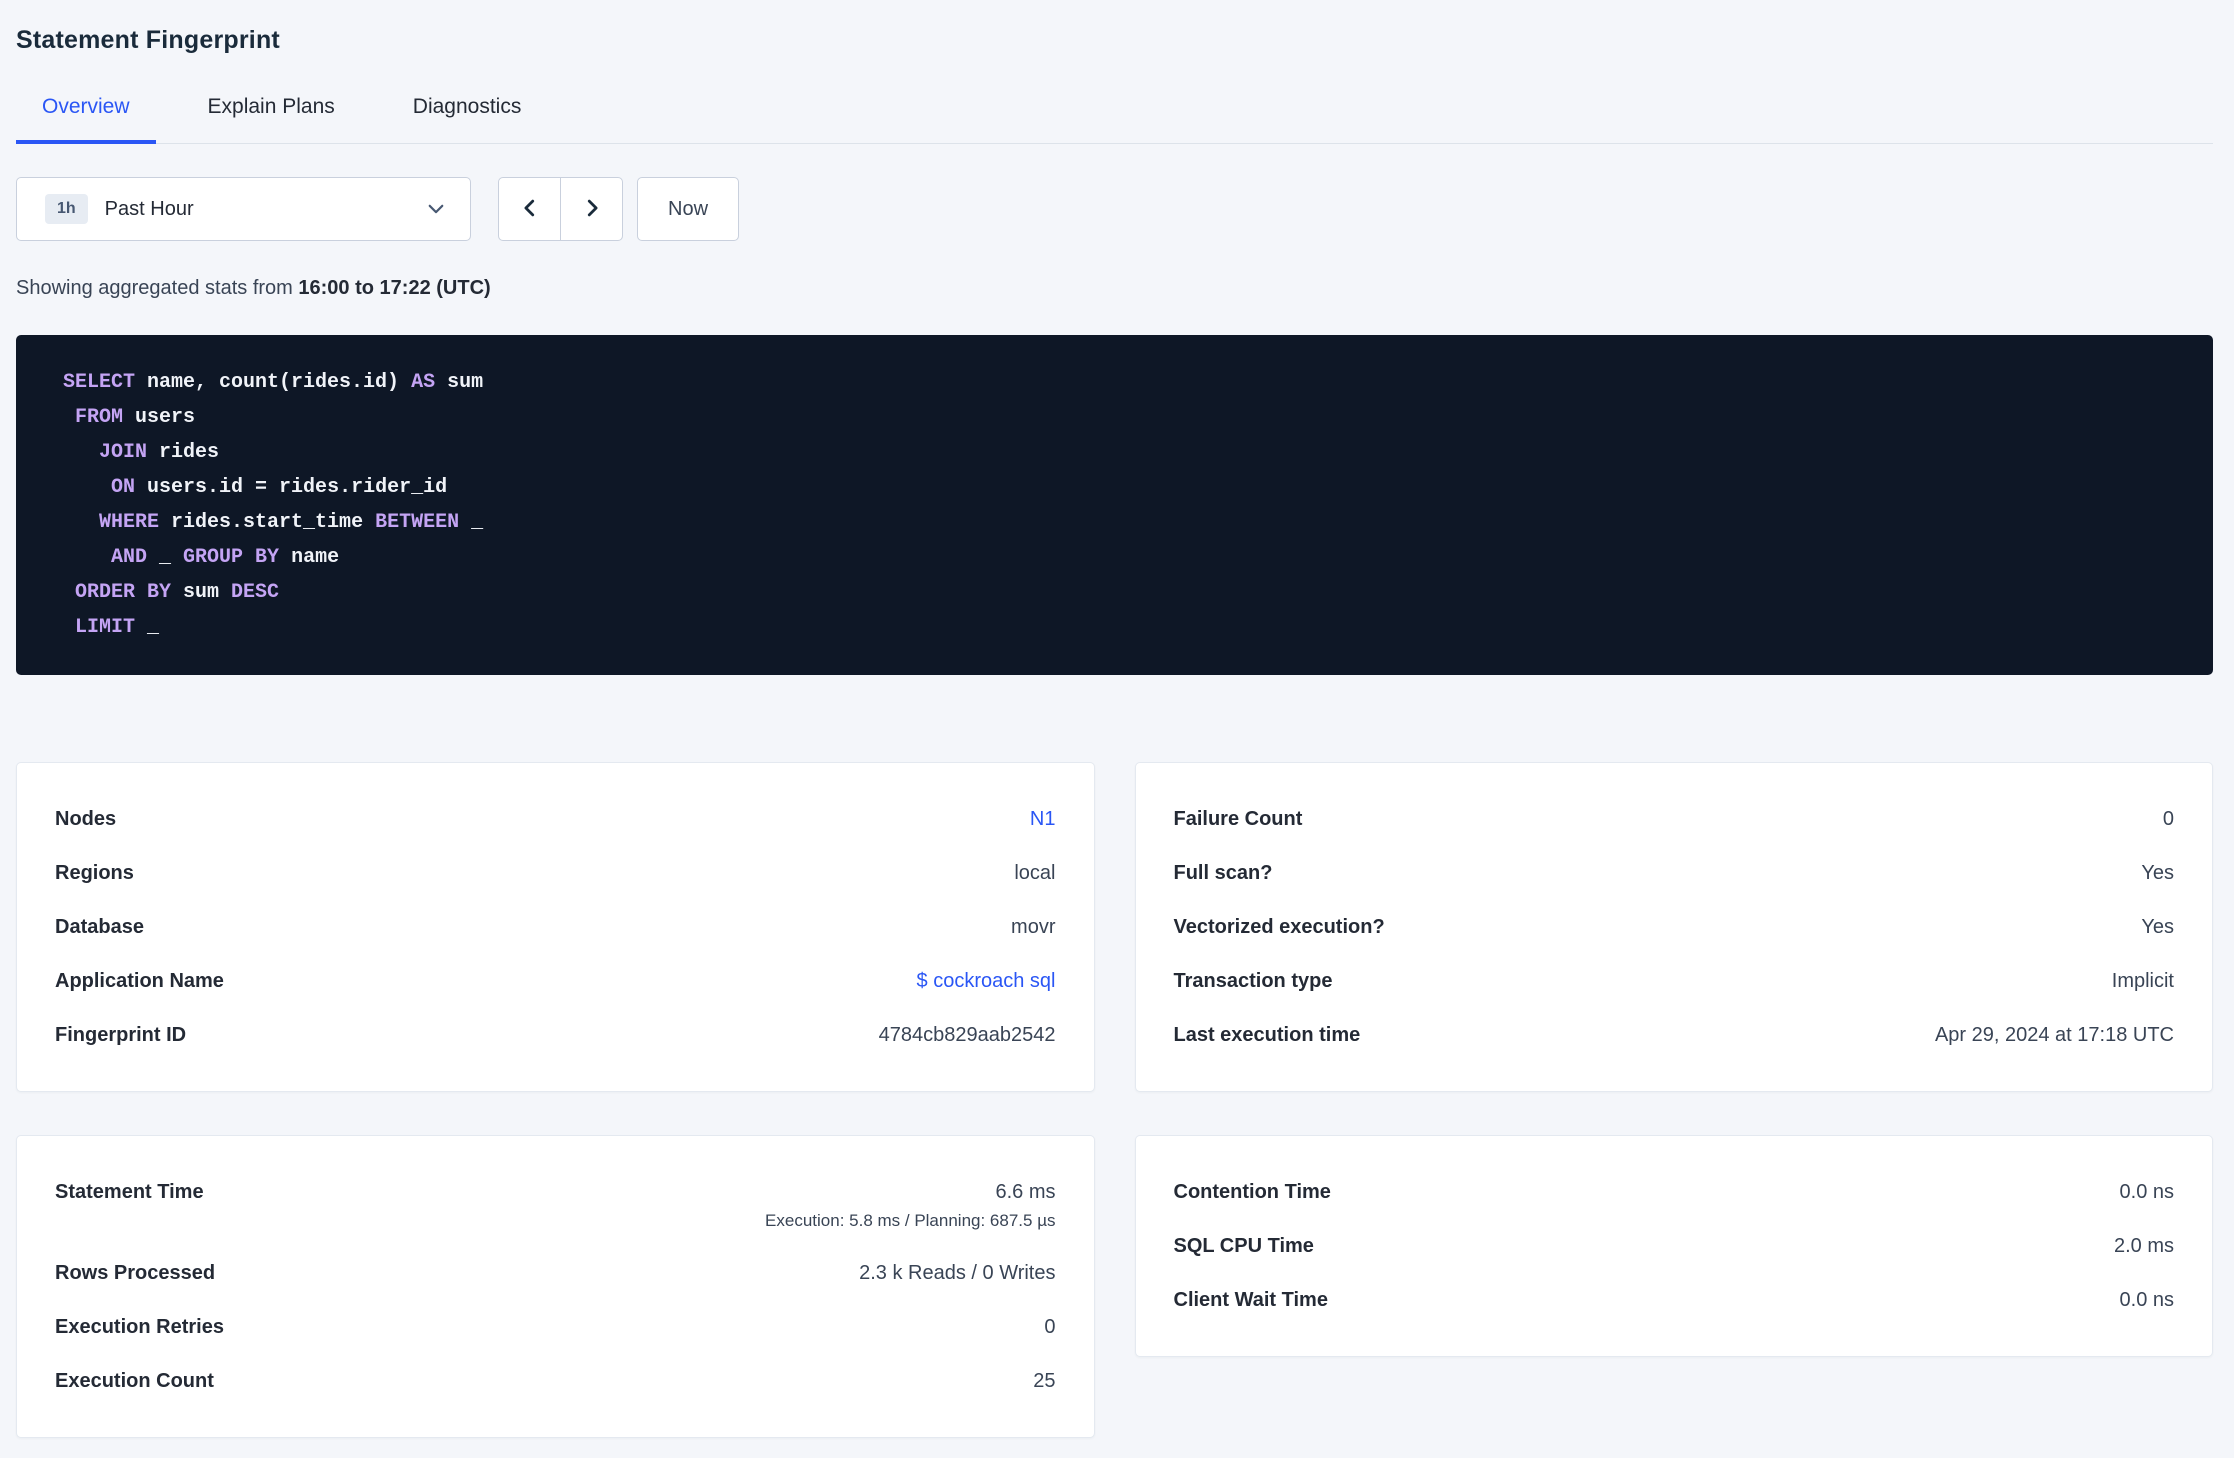 The height and width of the screenshot is (1458, 2234). What do you see at coordinates (555, 1035) in the screenshot?
I see `card-row: Fingerprint ID 4784cb829aab2542` at bounding box center [555, 1035].